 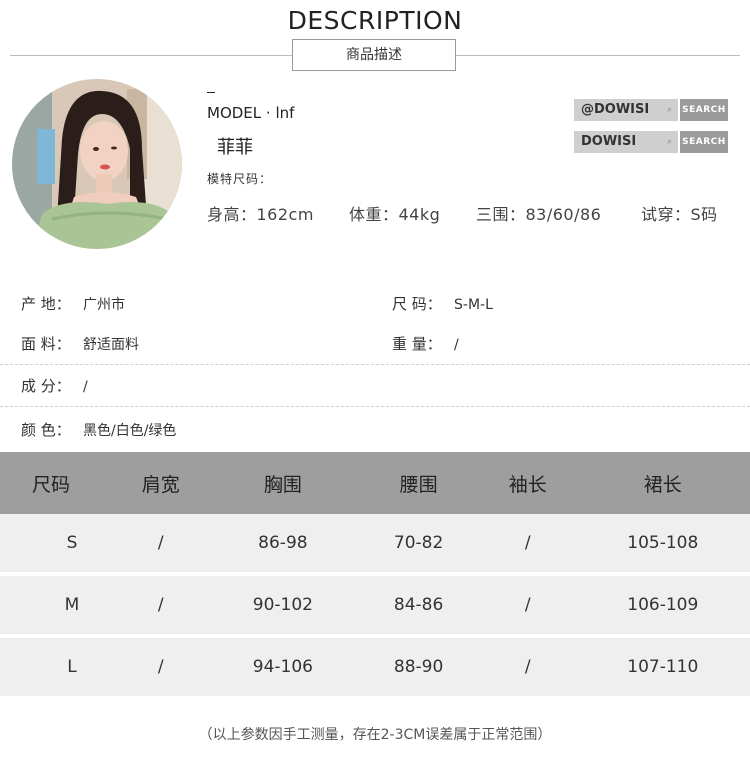 I want to click on cell-waist: 88-90, so click(x=418, y=667).